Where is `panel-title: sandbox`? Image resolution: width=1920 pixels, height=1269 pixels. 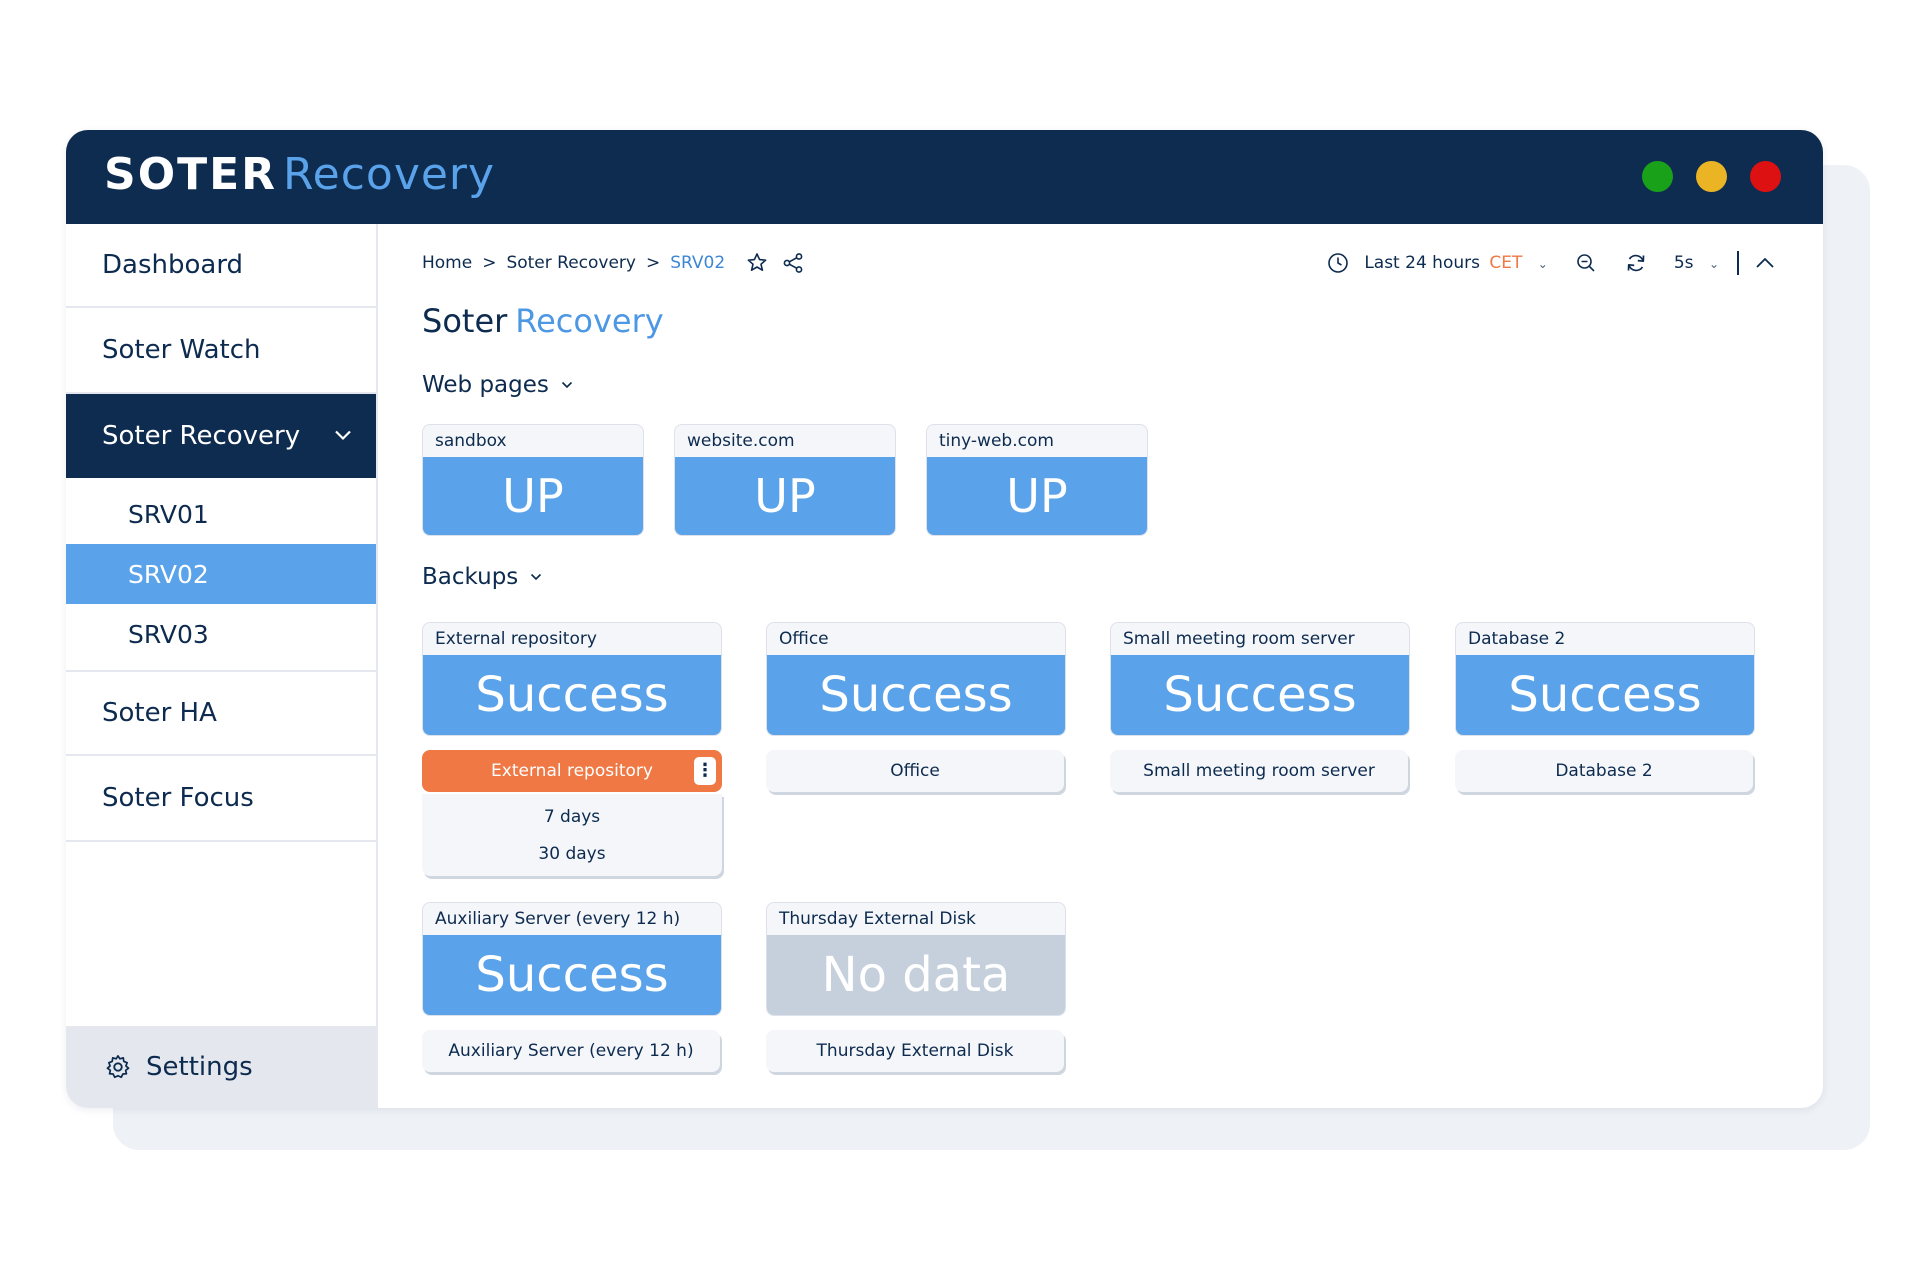 panel-title: sandbox is located at coordinates (471, 441).